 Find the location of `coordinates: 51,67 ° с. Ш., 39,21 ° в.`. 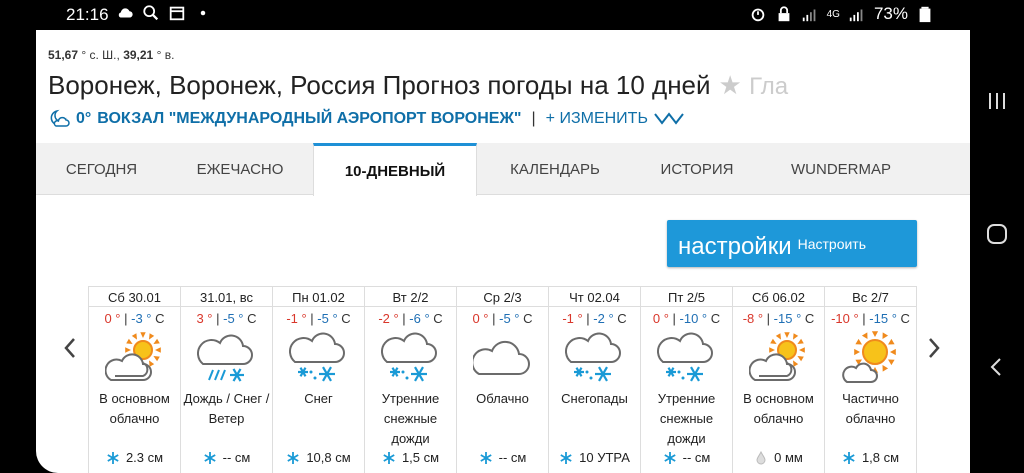

coordinates: 51,67 ° с. Ш., 39,21 ° в. is located at coordinates (111, 55).